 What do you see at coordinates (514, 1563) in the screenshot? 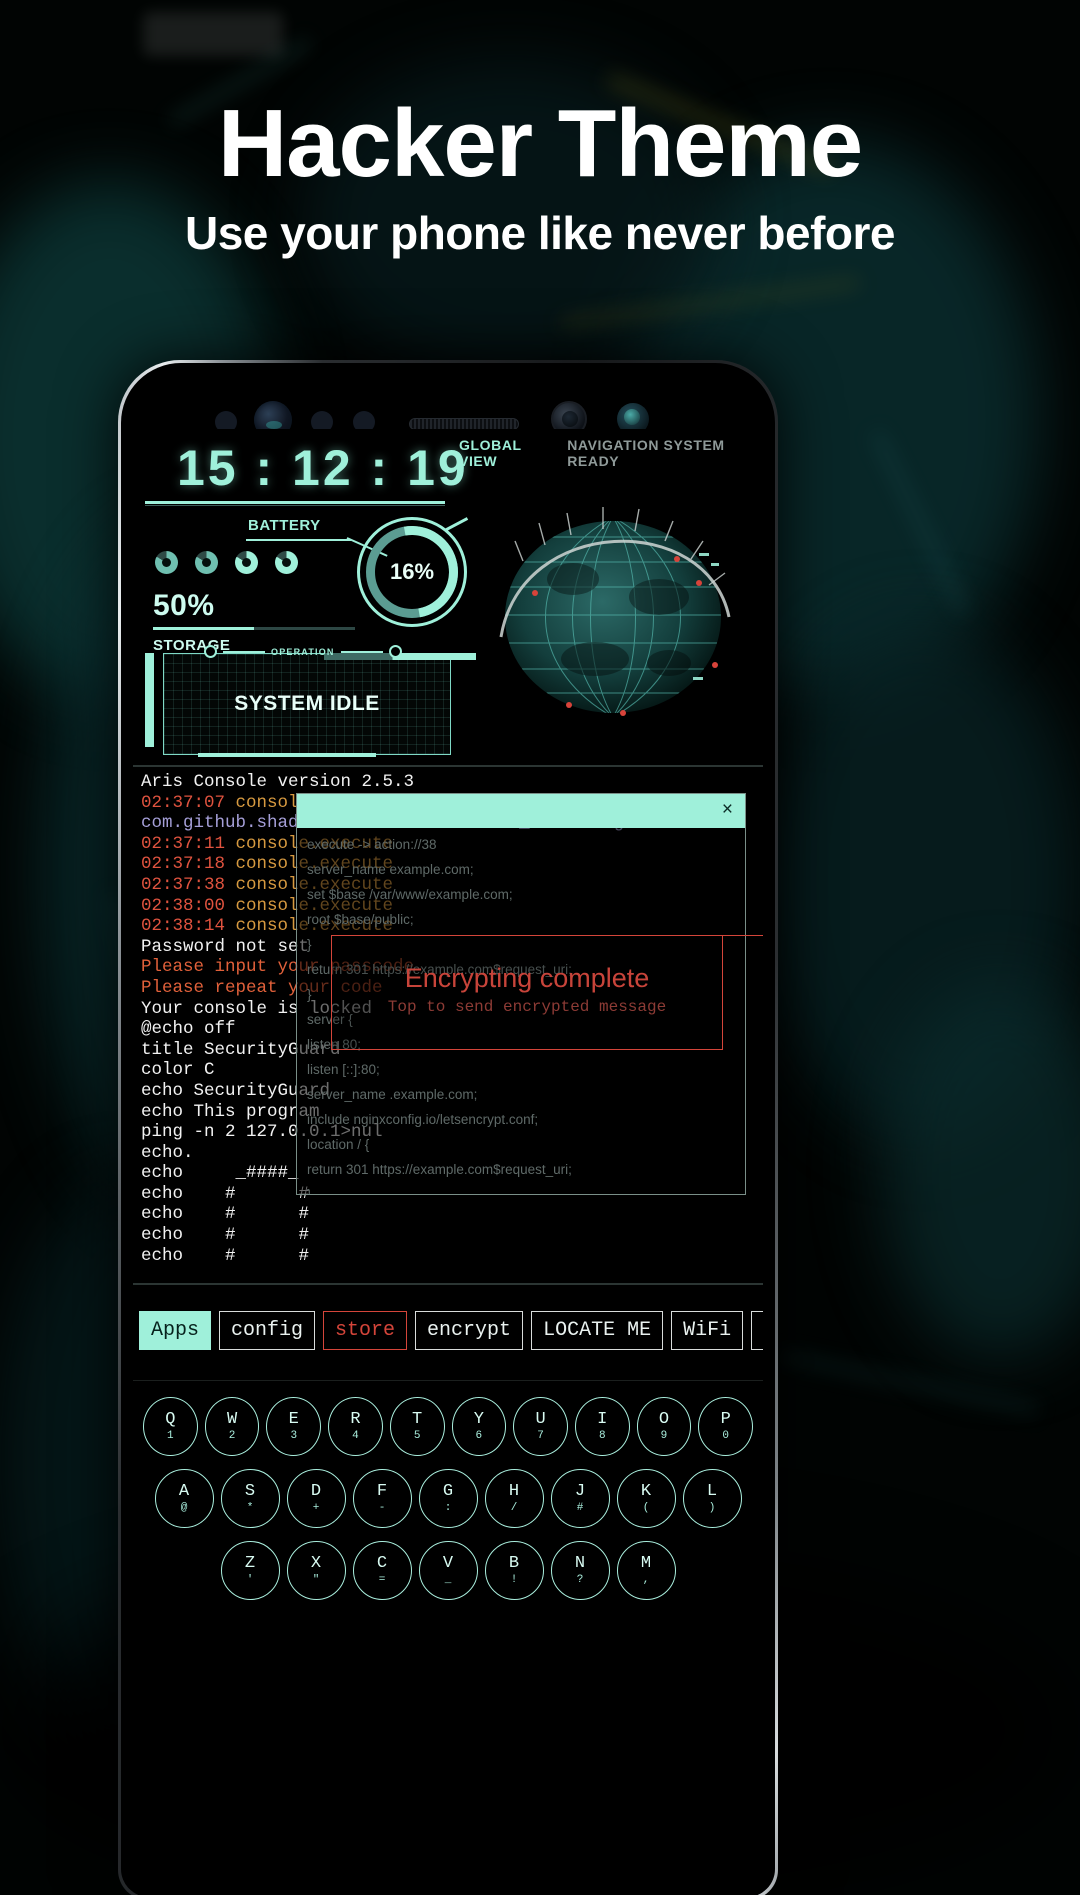
I see `key-main-label: B` at bounding box center [514, 1563].